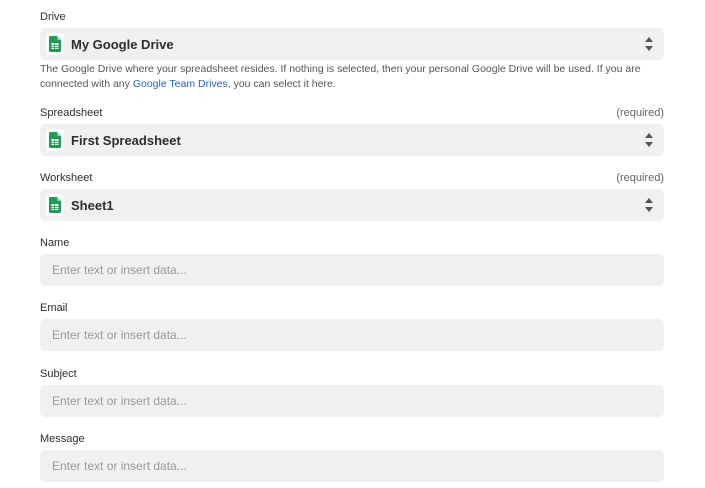 The width and height of the screenshot is (706, 488). Describe the element at coordinates (281, 84) in the screenshot. I see `drive-help-after: , you can select it here.` at that location.